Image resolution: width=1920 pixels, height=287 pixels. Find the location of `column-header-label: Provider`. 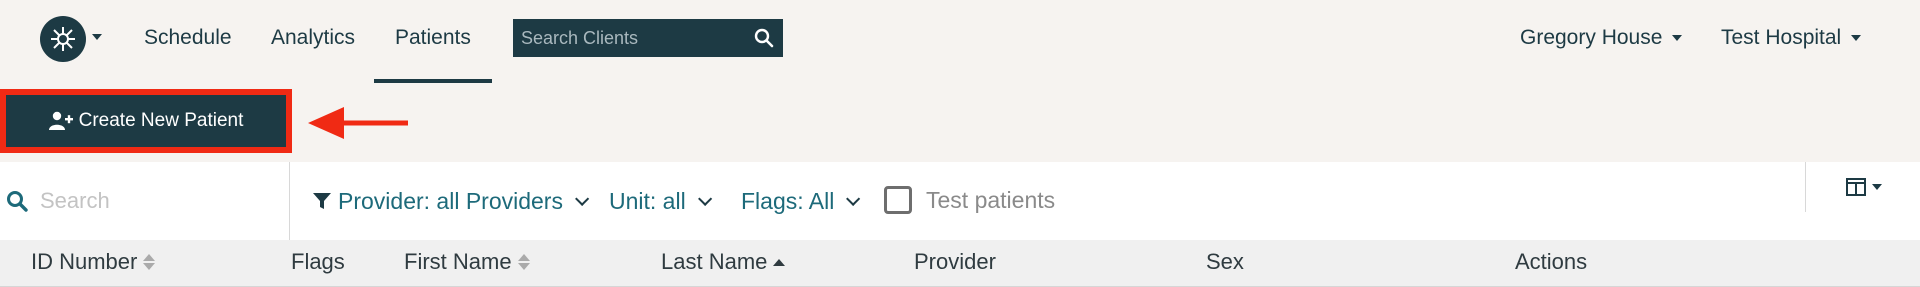

column-header-label: Provider is located at coordinates (955, 261).